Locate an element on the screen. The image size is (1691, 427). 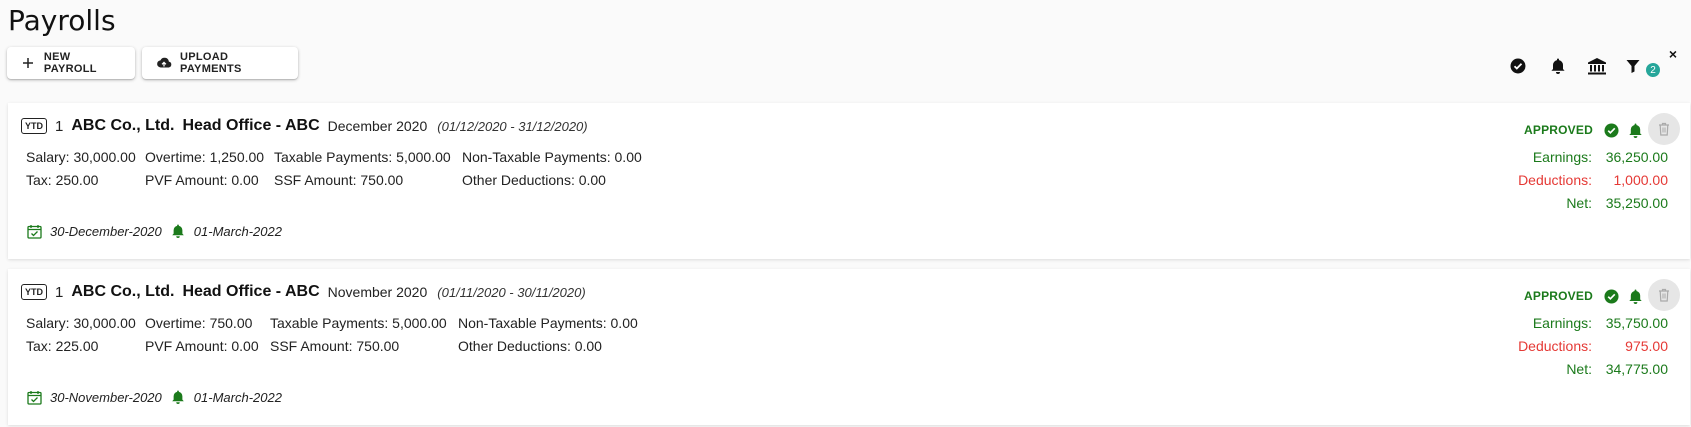
upload-payments-button: UPLOAD PAYMENTS is located at coordinates (220, 63).